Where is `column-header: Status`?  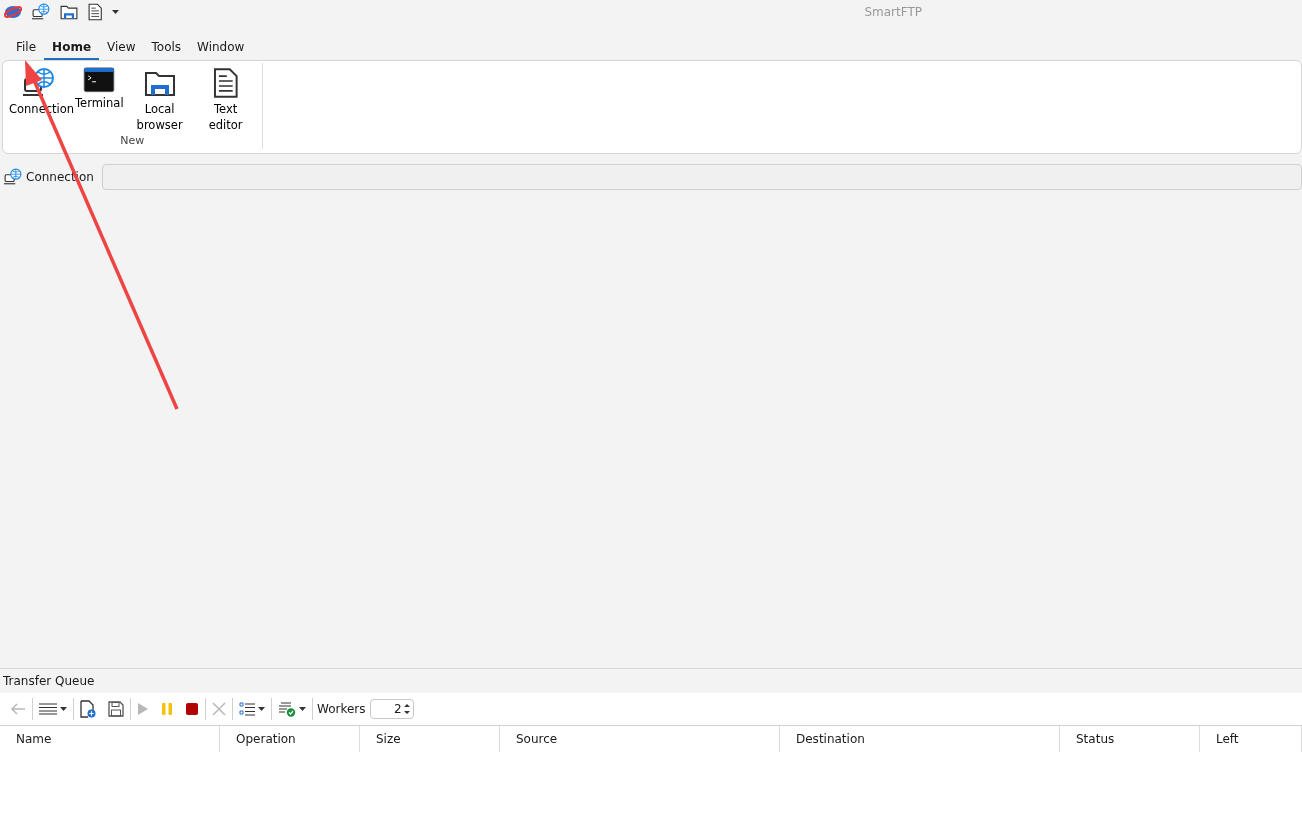 column-header: Status is located at coordinates (1130, 739).